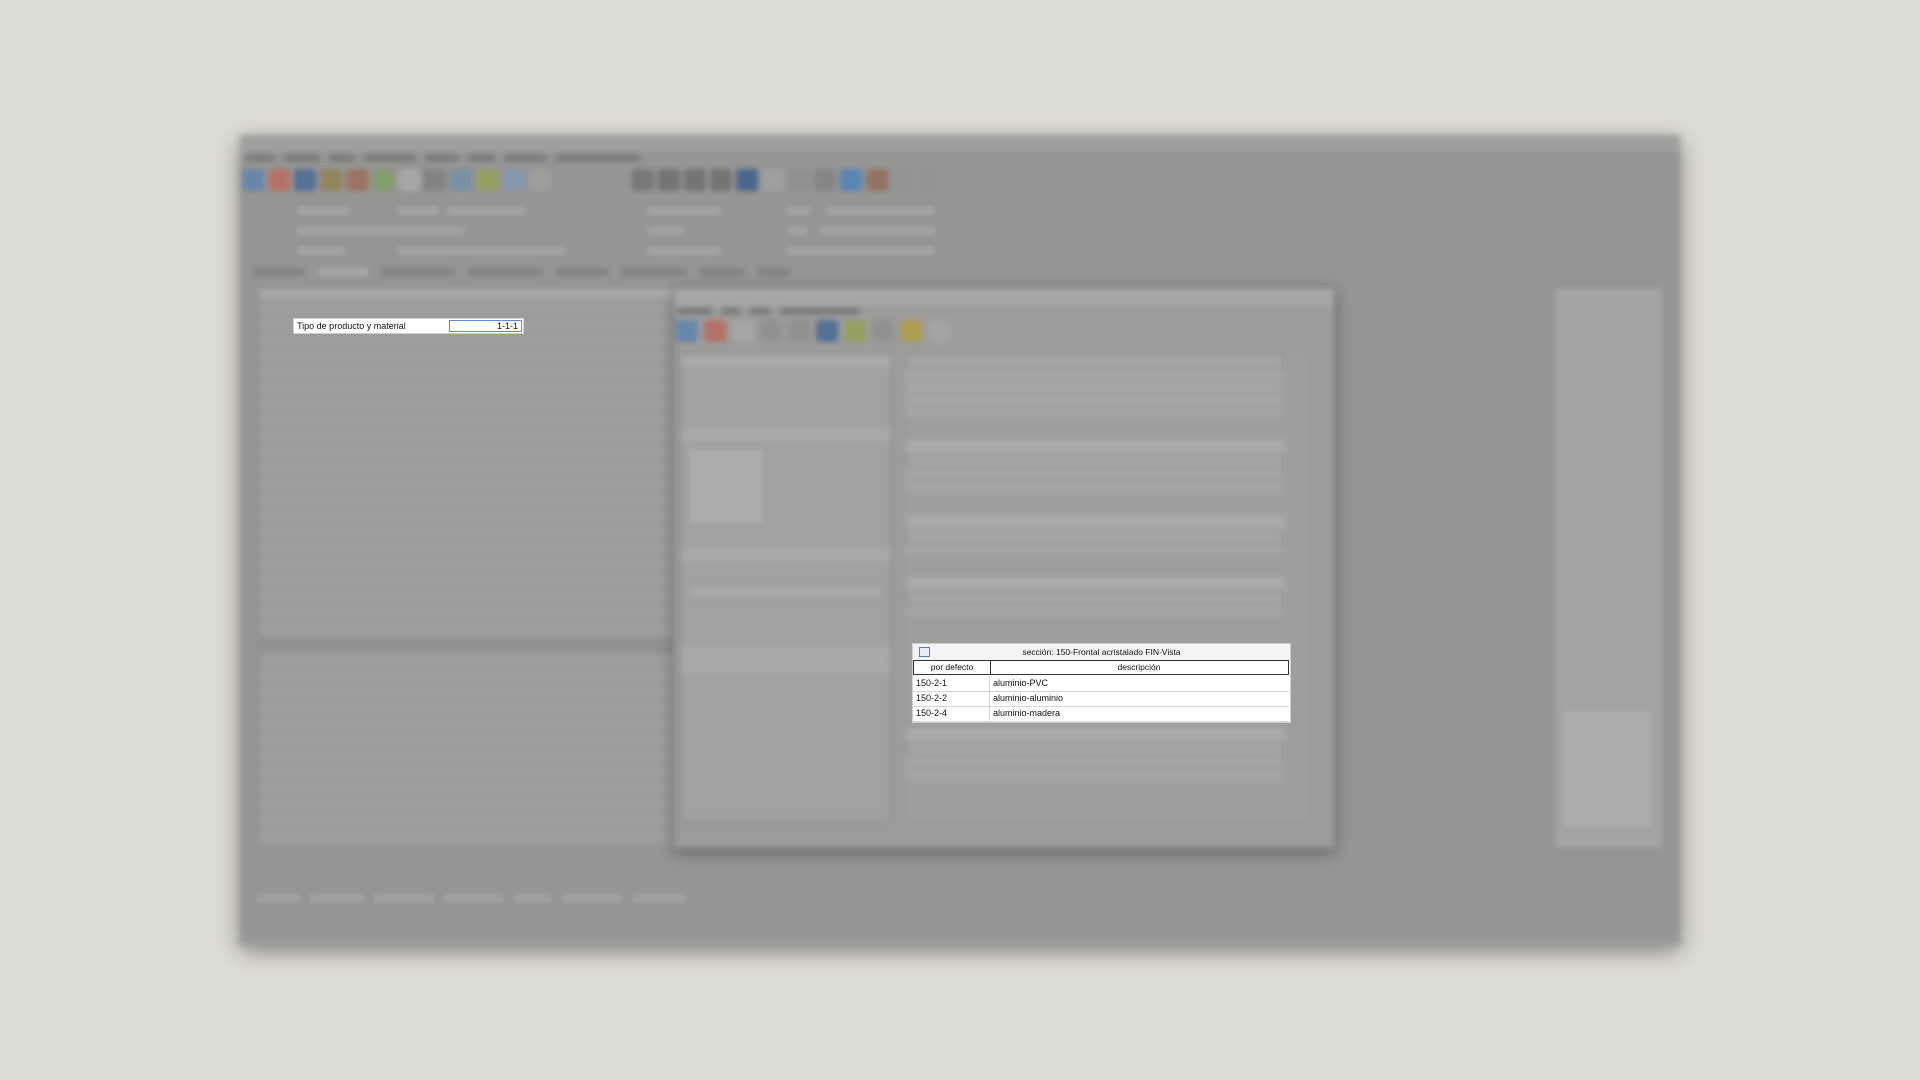 The height and width of the screenshot is (1080, 1920). What do you see at coordinates (1139, 667) in the screenshot?
I see `column-header-description: descripción` at bounding box center [1139, 667].